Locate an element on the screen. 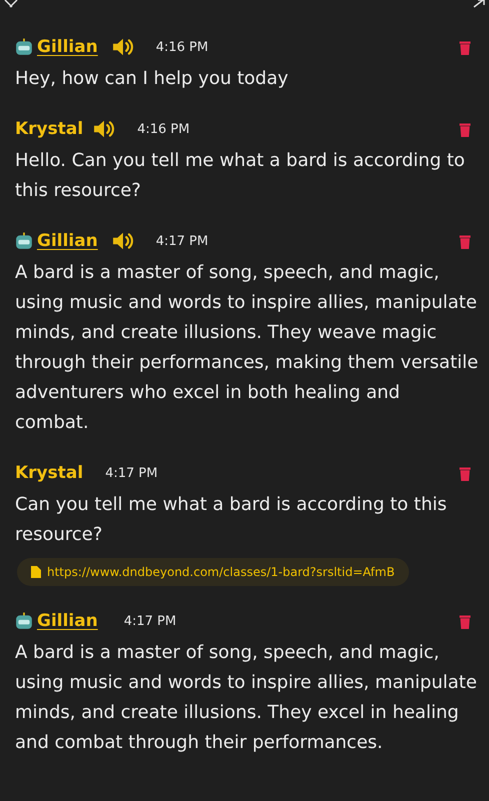  expand-icon is located at coordinates (478, 4).